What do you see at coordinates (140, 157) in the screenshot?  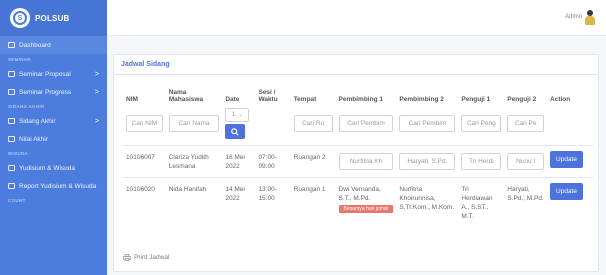 I see `cell-nim: 10106007` at bounding box center [140, 157].